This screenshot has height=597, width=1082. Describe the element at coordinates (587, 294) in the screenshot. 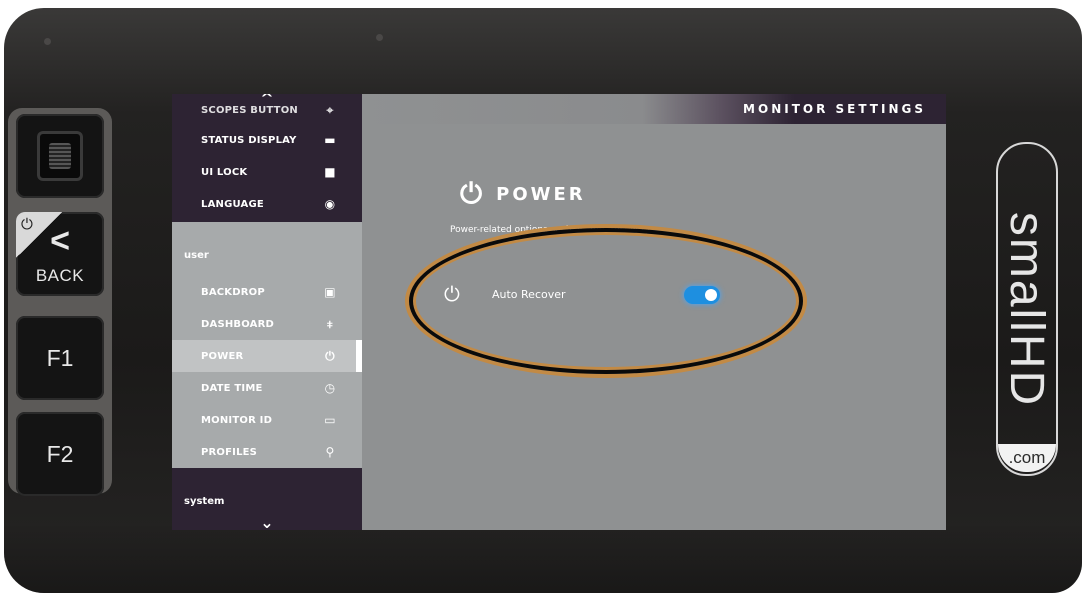

I see `auto-recover-row: ⏻ Auto Recover` at that location.